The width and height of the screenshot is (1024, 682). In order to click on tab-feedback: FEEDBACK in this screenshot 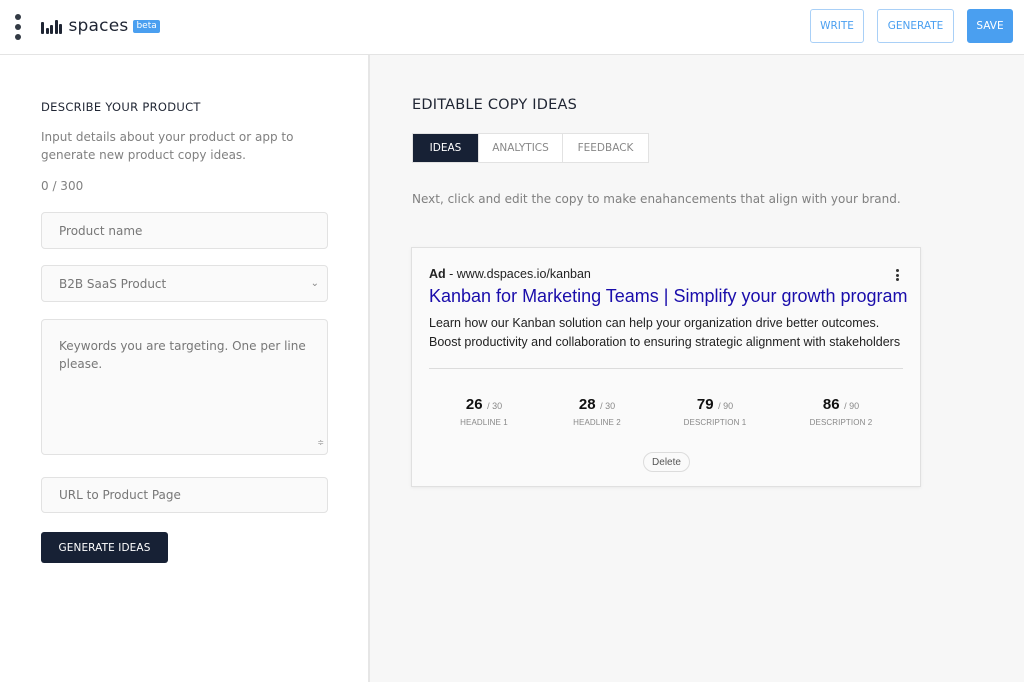, I will do `click(605, 148)`.